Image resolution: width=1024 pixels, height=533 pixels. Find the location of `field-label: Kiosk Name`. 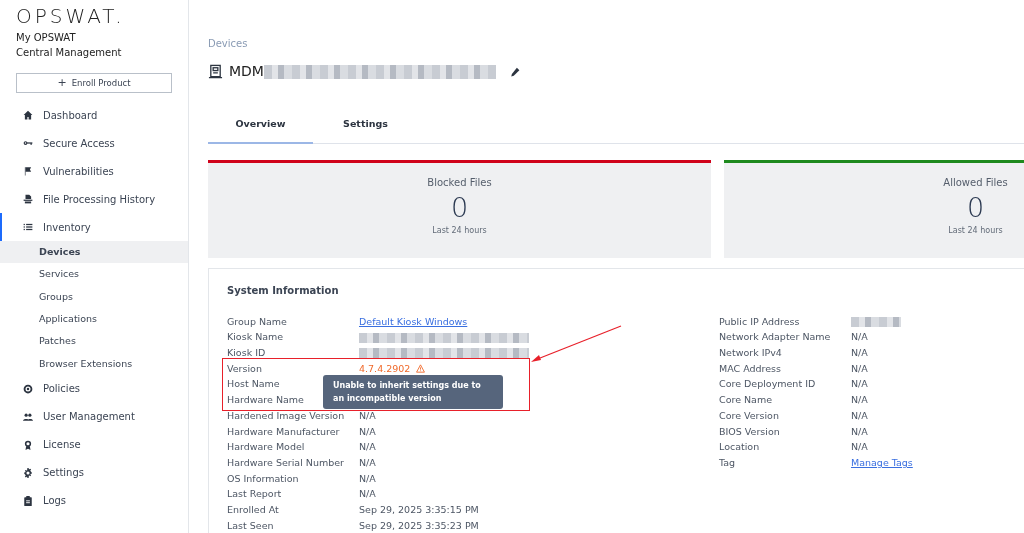

field-label: Kiosk Name is located at coordinates (255, 337).